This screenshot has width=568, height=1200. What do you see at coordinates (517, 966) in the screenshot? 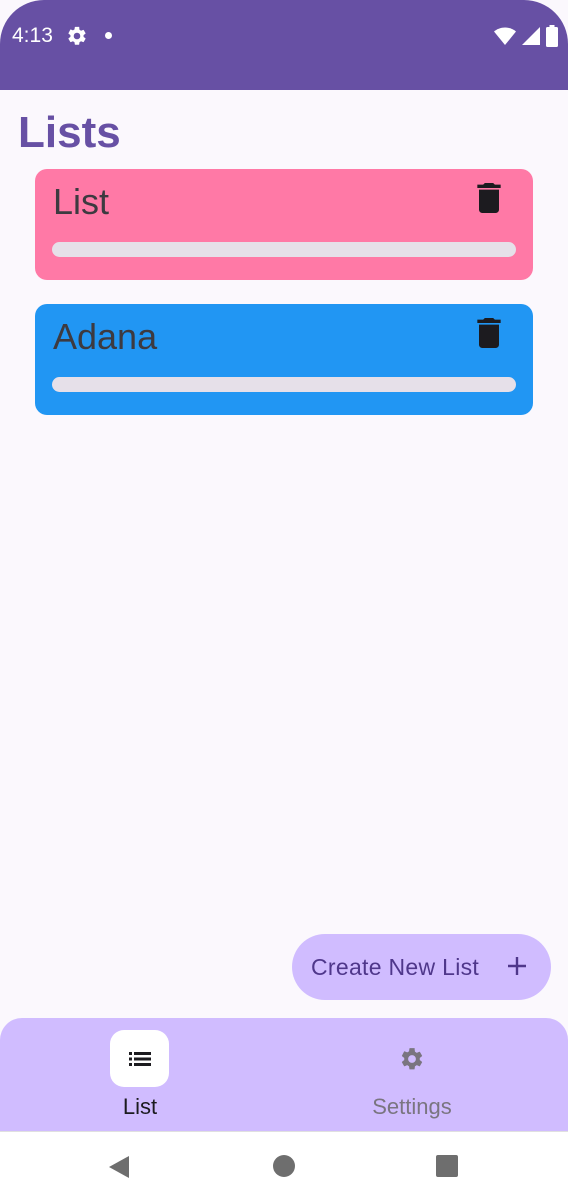
I see `plus-icon` at bounding box center [517, 966].